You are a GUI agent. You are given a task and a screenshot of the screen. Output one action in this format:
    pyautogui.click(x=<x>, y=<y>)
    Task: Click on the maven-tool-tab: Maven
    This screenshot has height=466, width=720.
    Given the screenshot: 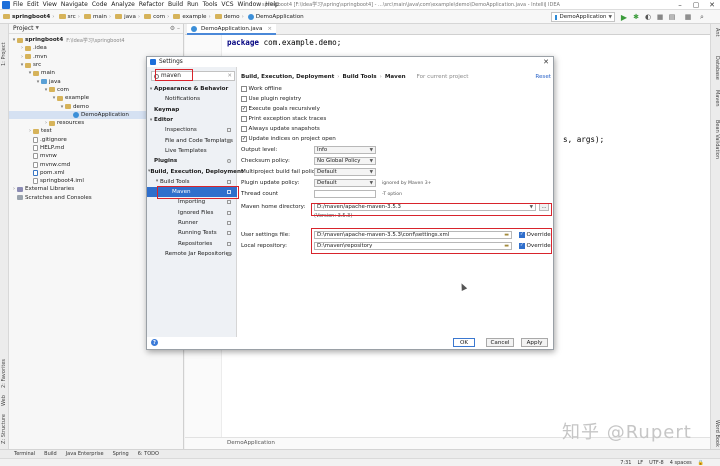 What is the action you would take?
    pyautogui.click(x=717, y=98)
    